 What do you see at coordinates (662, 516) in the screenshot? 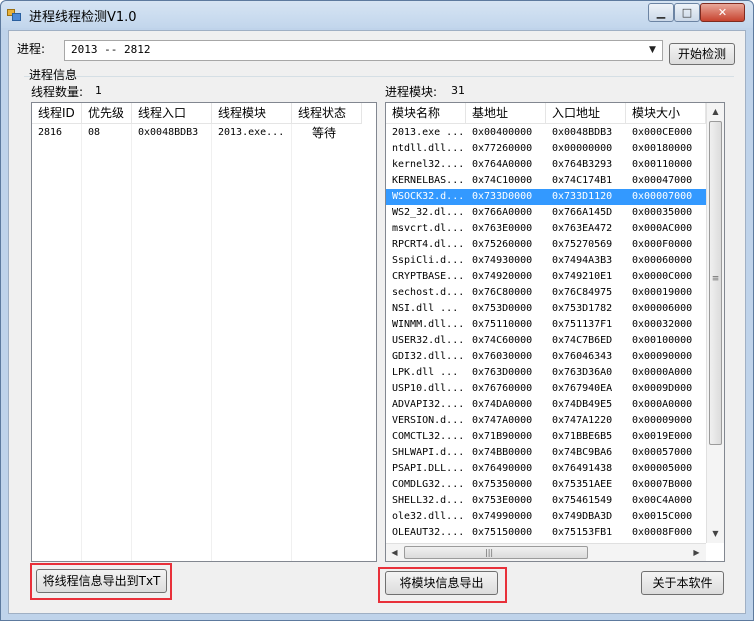
I see `table-cell: 0x0015C000` at bounding box center [662, 516].